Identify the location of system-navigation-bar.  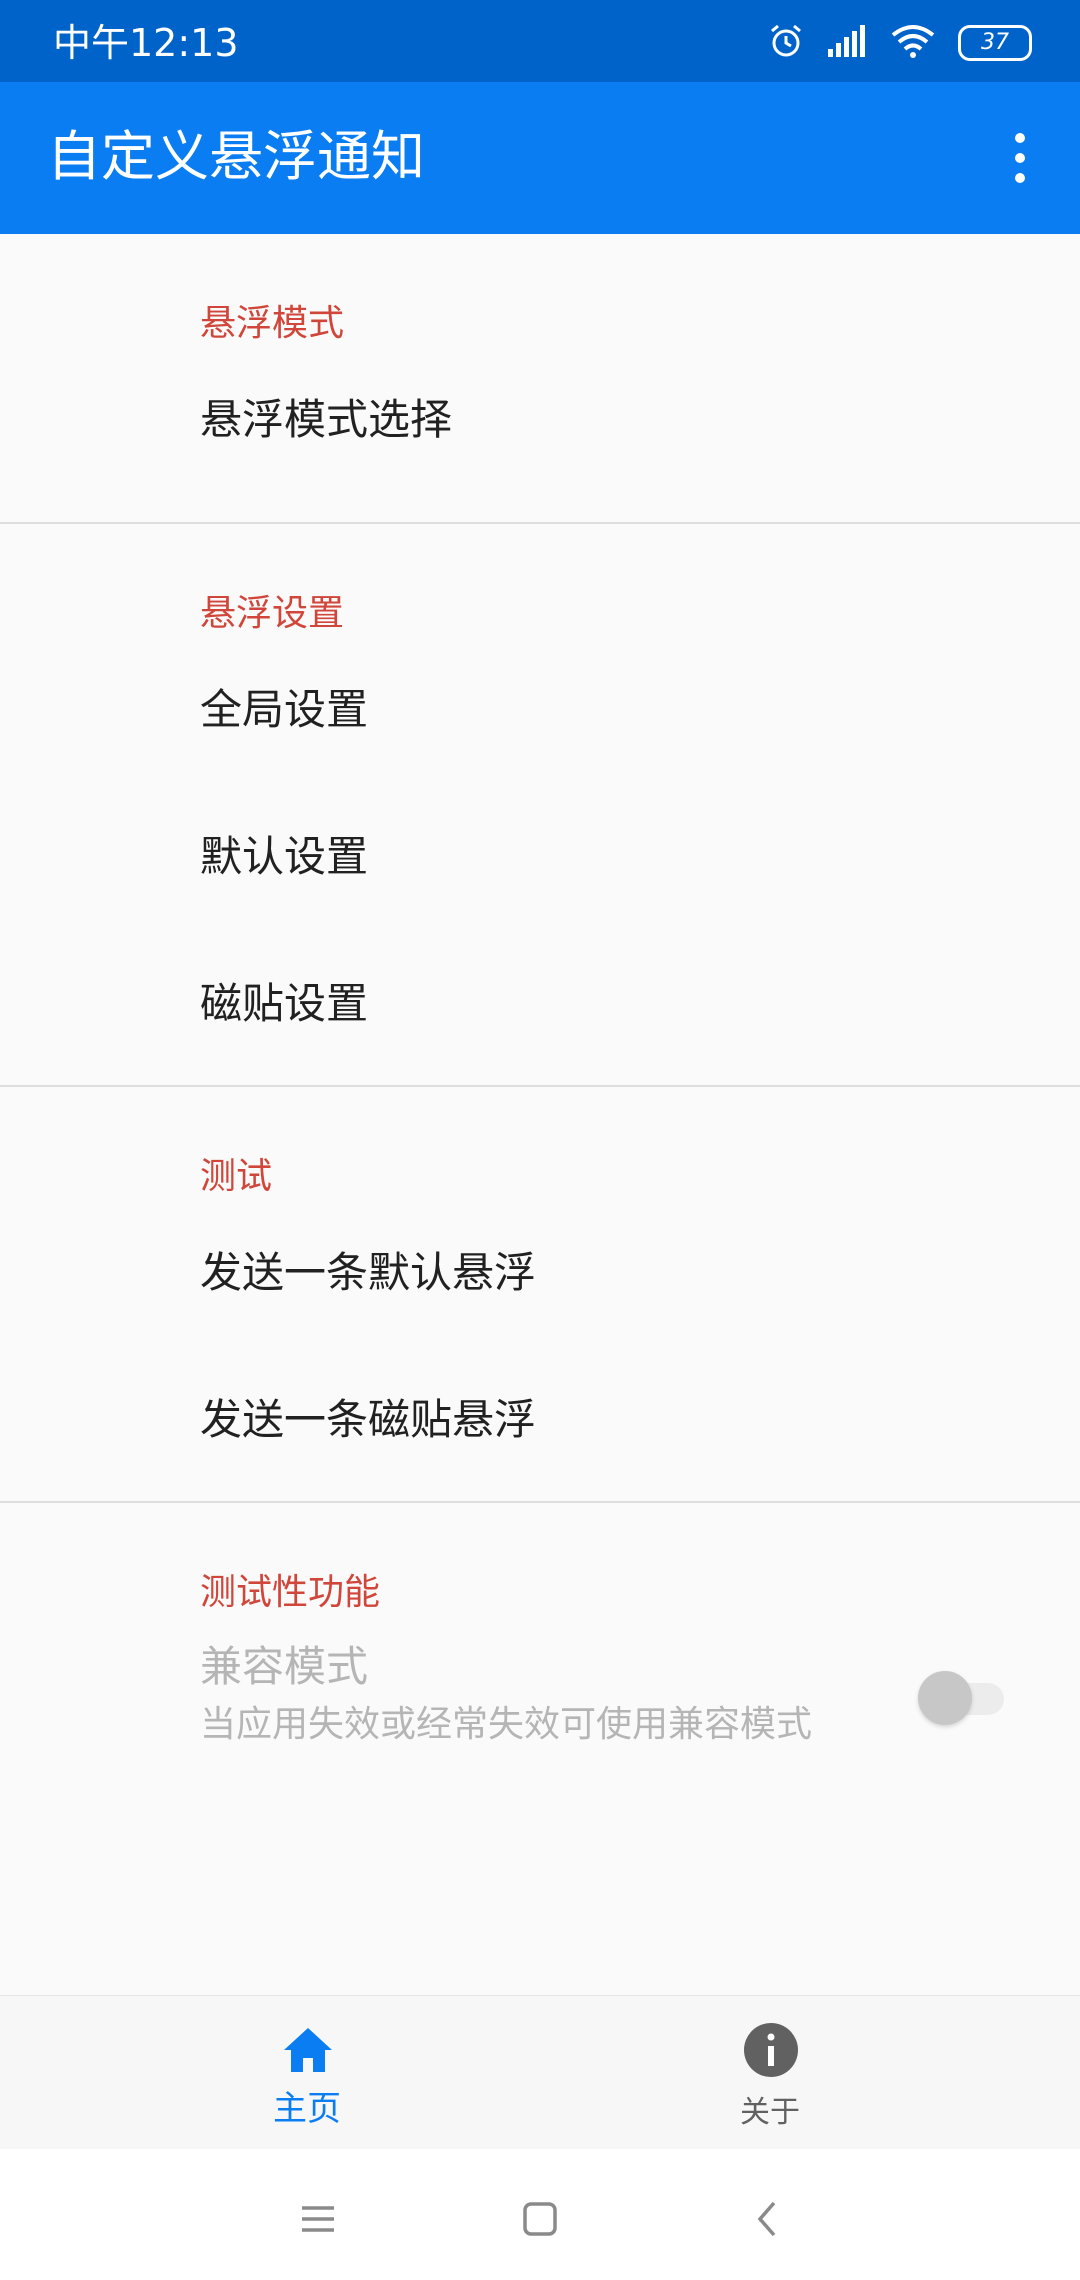
(540, 2214).